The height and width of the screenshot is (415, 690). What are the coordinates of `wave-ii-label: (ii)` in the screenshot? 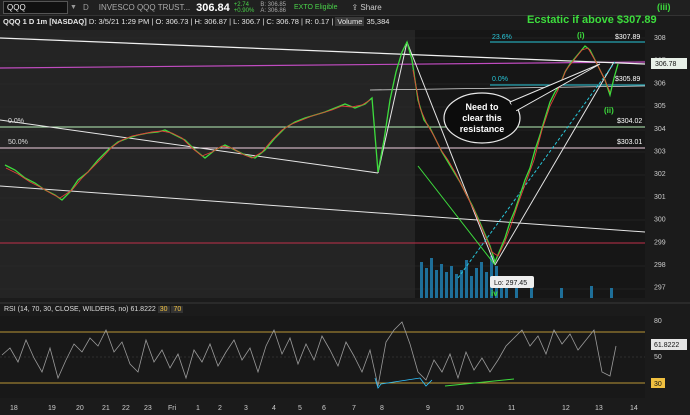 It's located at (609, 110).